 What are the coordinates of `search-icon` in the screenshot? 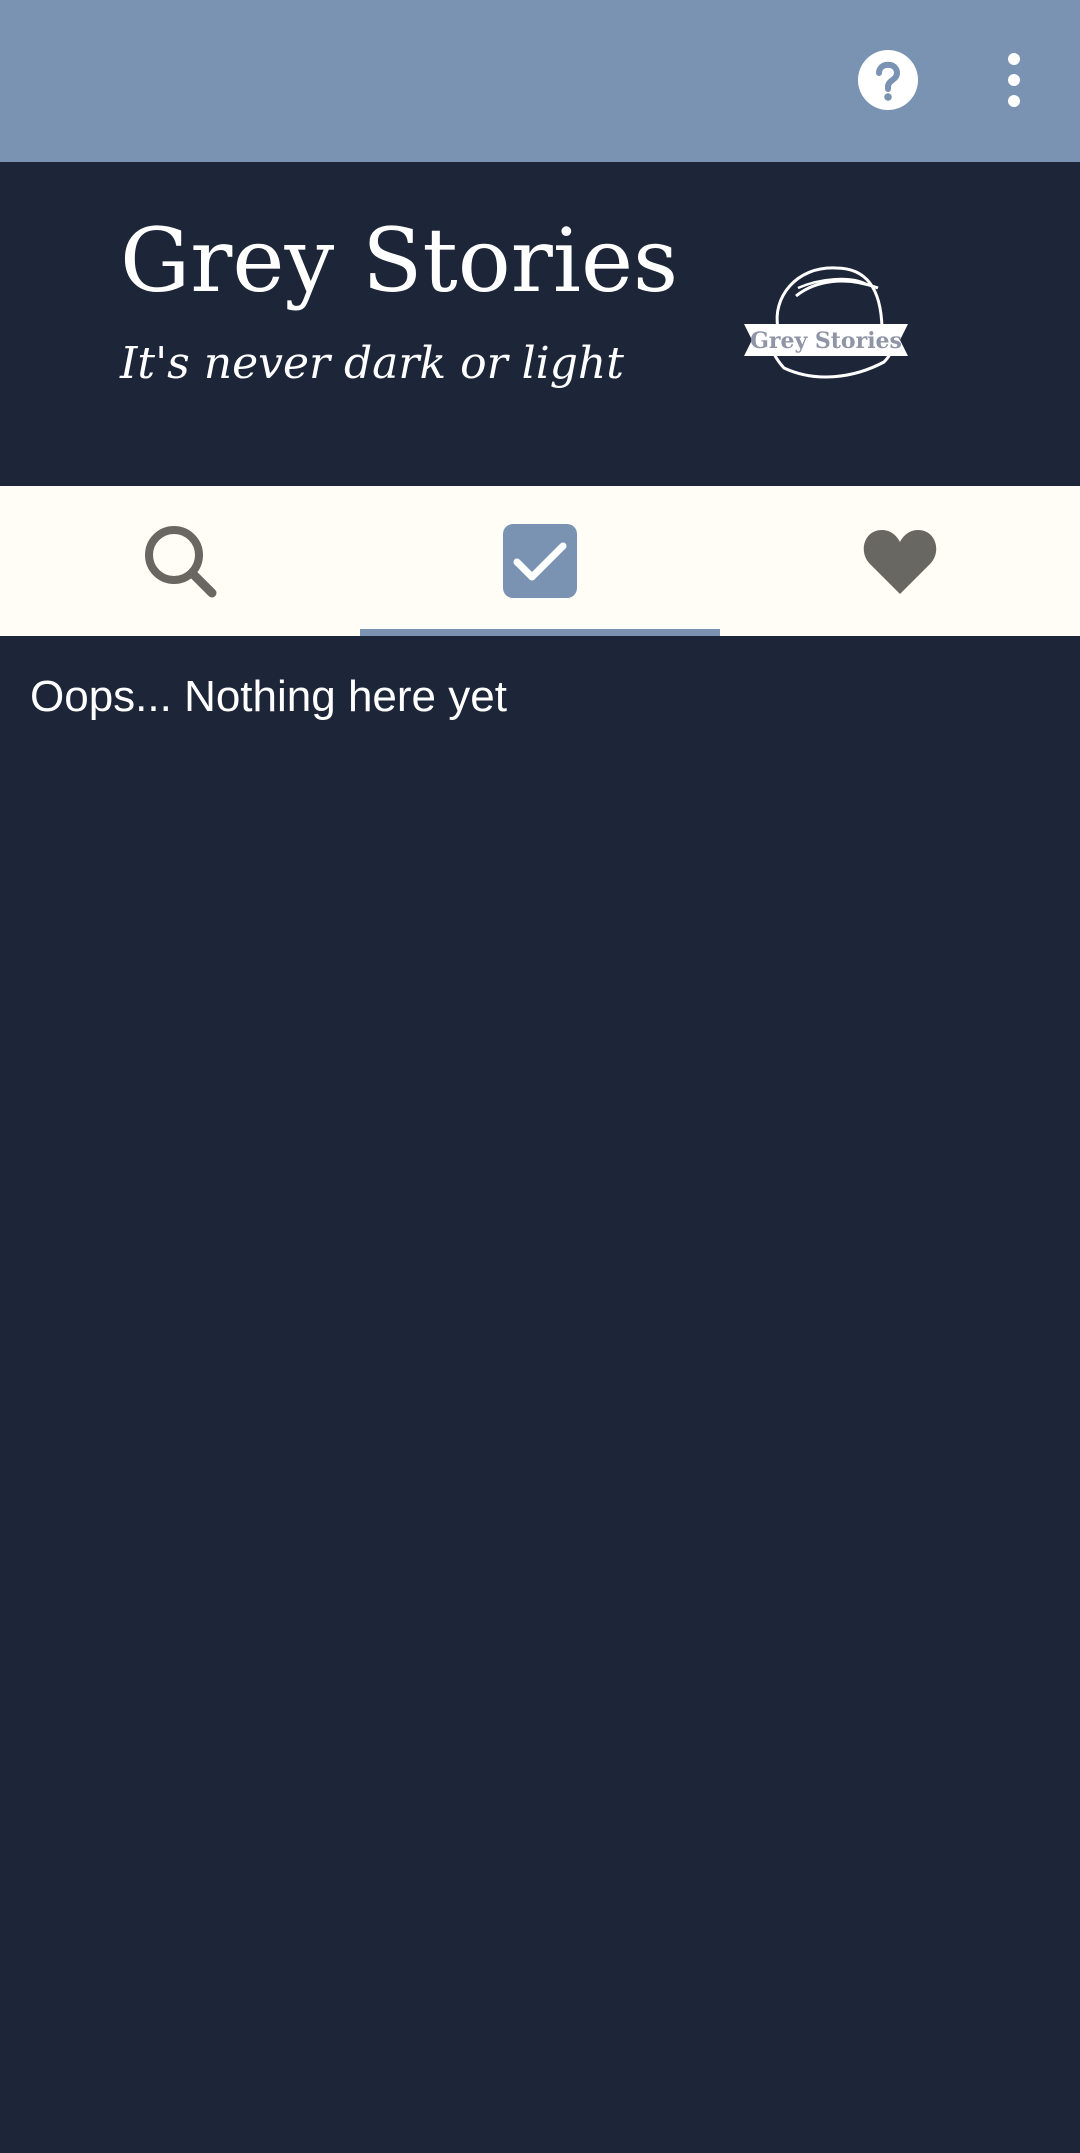 It's located at (181, 562).